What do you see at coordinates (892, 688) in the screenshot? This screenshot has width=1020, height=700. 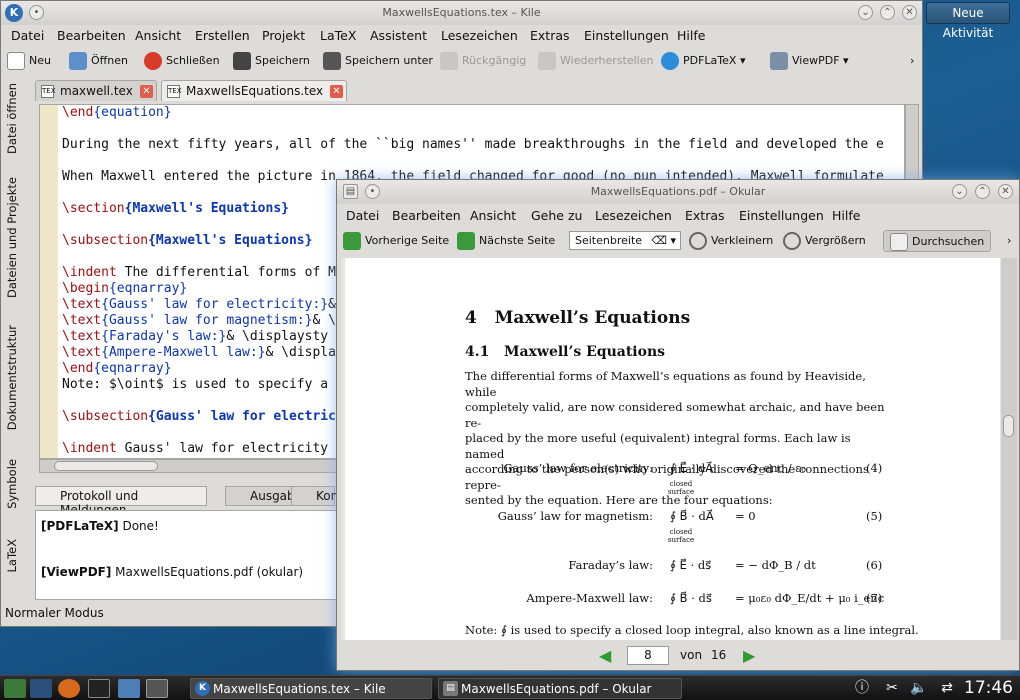 I see `clipboard-icon: ✂` at bounding box center [892, 688].